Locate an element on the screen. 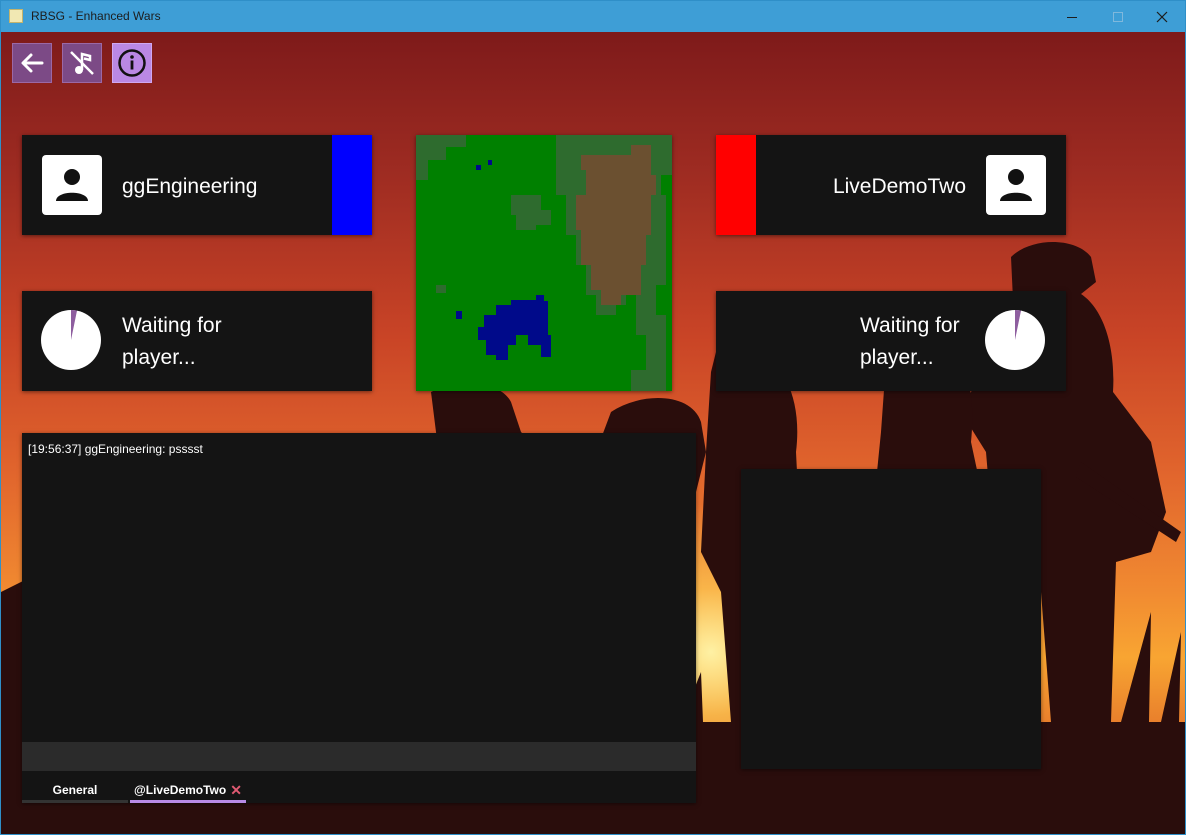  info-icon is located at coordinates (132, 63).